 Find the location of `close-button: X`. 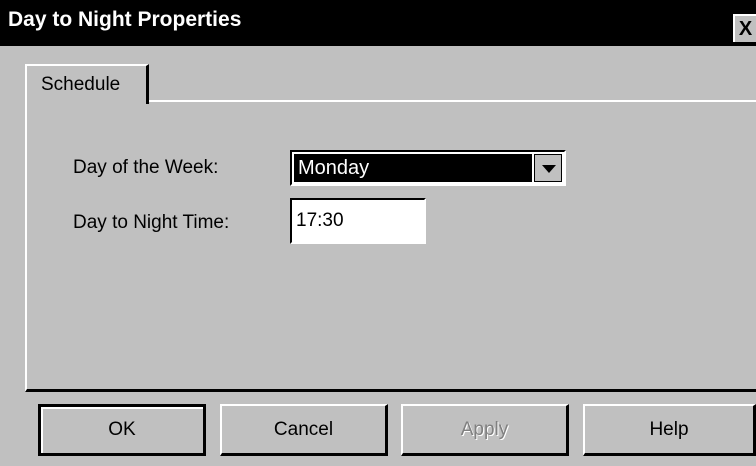

close-button: X is located at coordinates (744, 28).